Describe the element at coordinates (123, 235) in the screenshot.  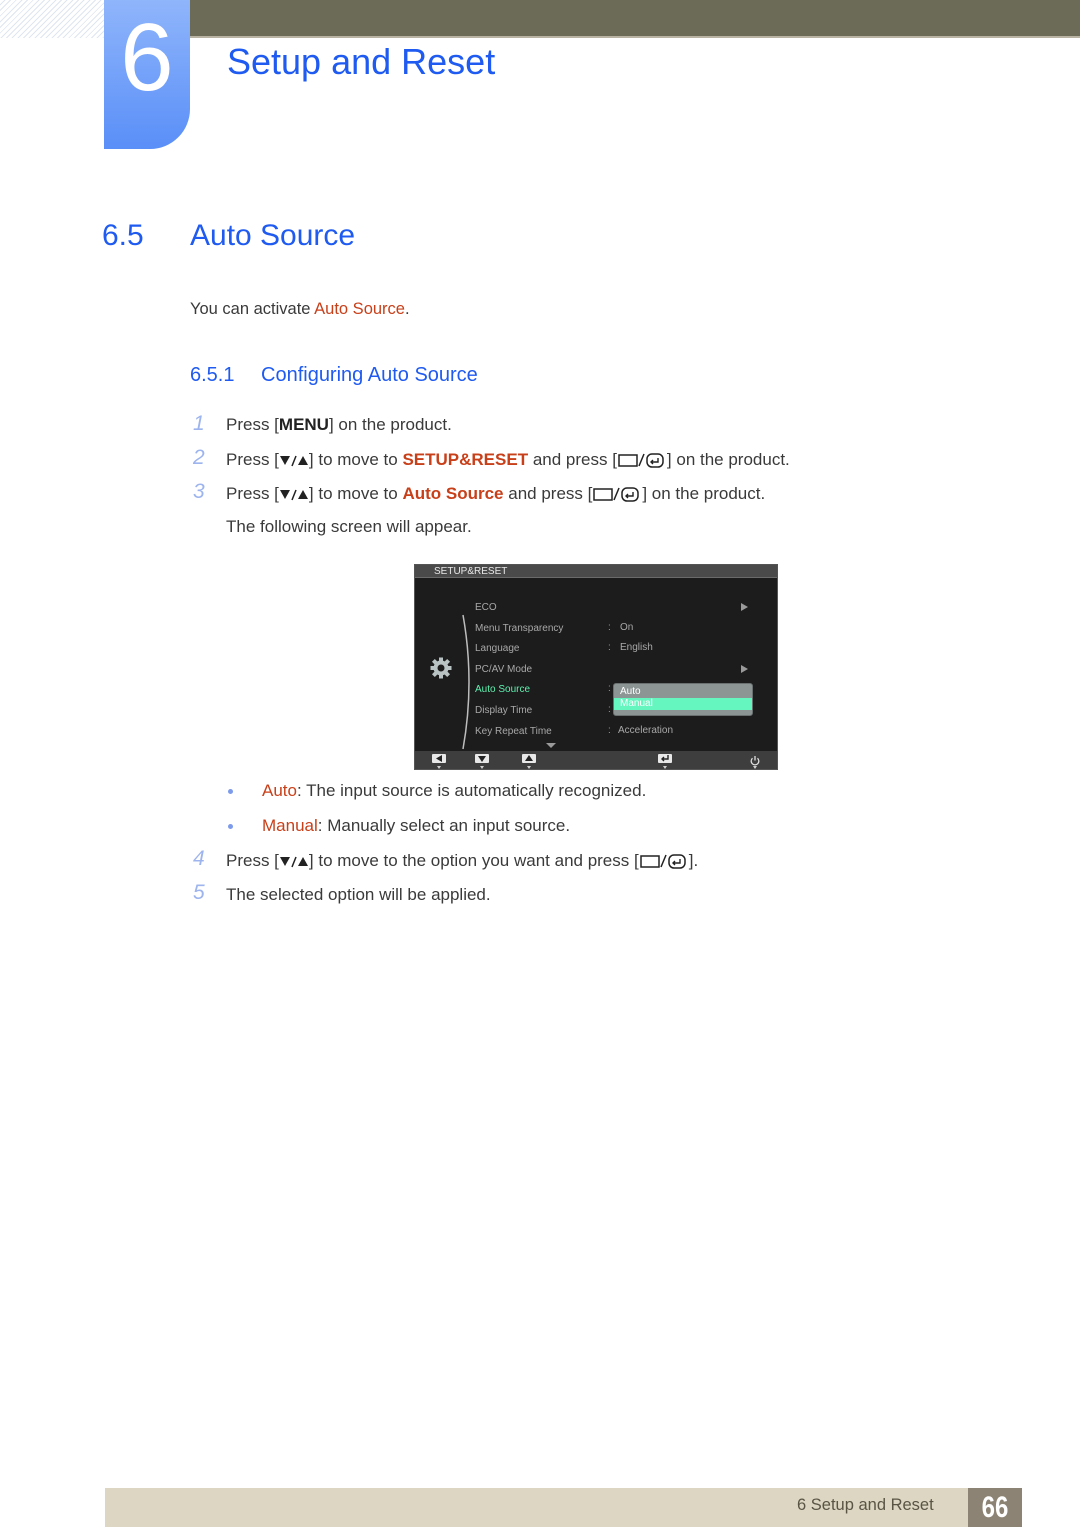
I see `section-number: 6.5` at that location.